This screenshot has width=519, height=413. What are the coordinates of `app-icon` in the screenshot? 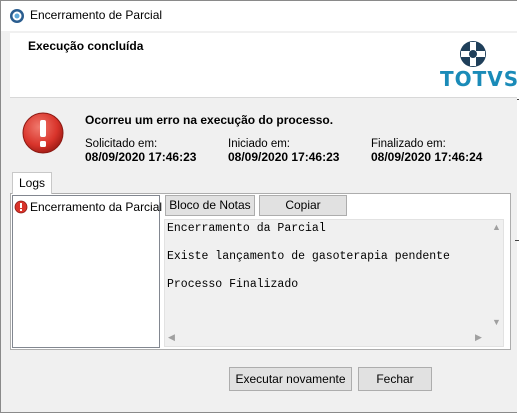 It's located at (17, 16).